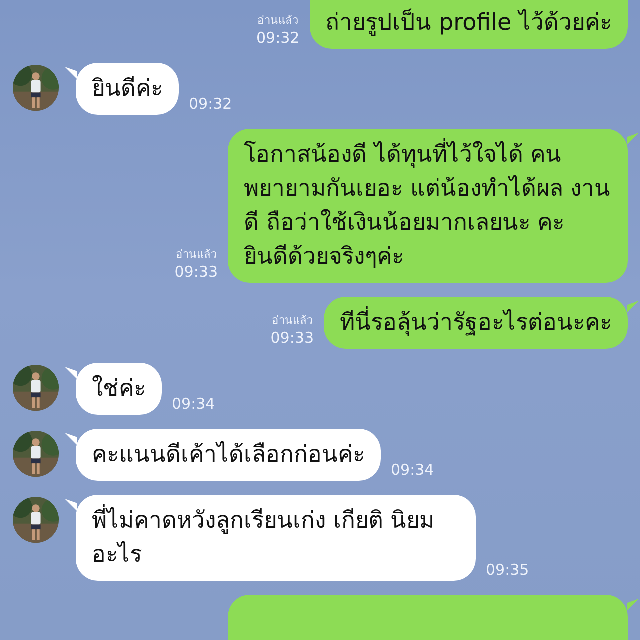  Describe the element at coordinates (276, 538) in the screenshot. I see `message-bubble: พี่ไม่คาดหวังลูกเรียนเก่ง เกียติ นิยมอะไร` at that location.